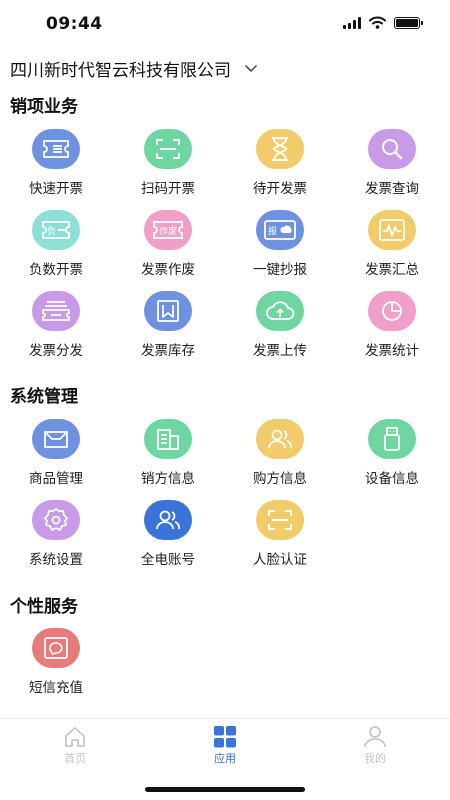  I want to click on app-item-sms-recharge: 短信充值, so click(56, 663).